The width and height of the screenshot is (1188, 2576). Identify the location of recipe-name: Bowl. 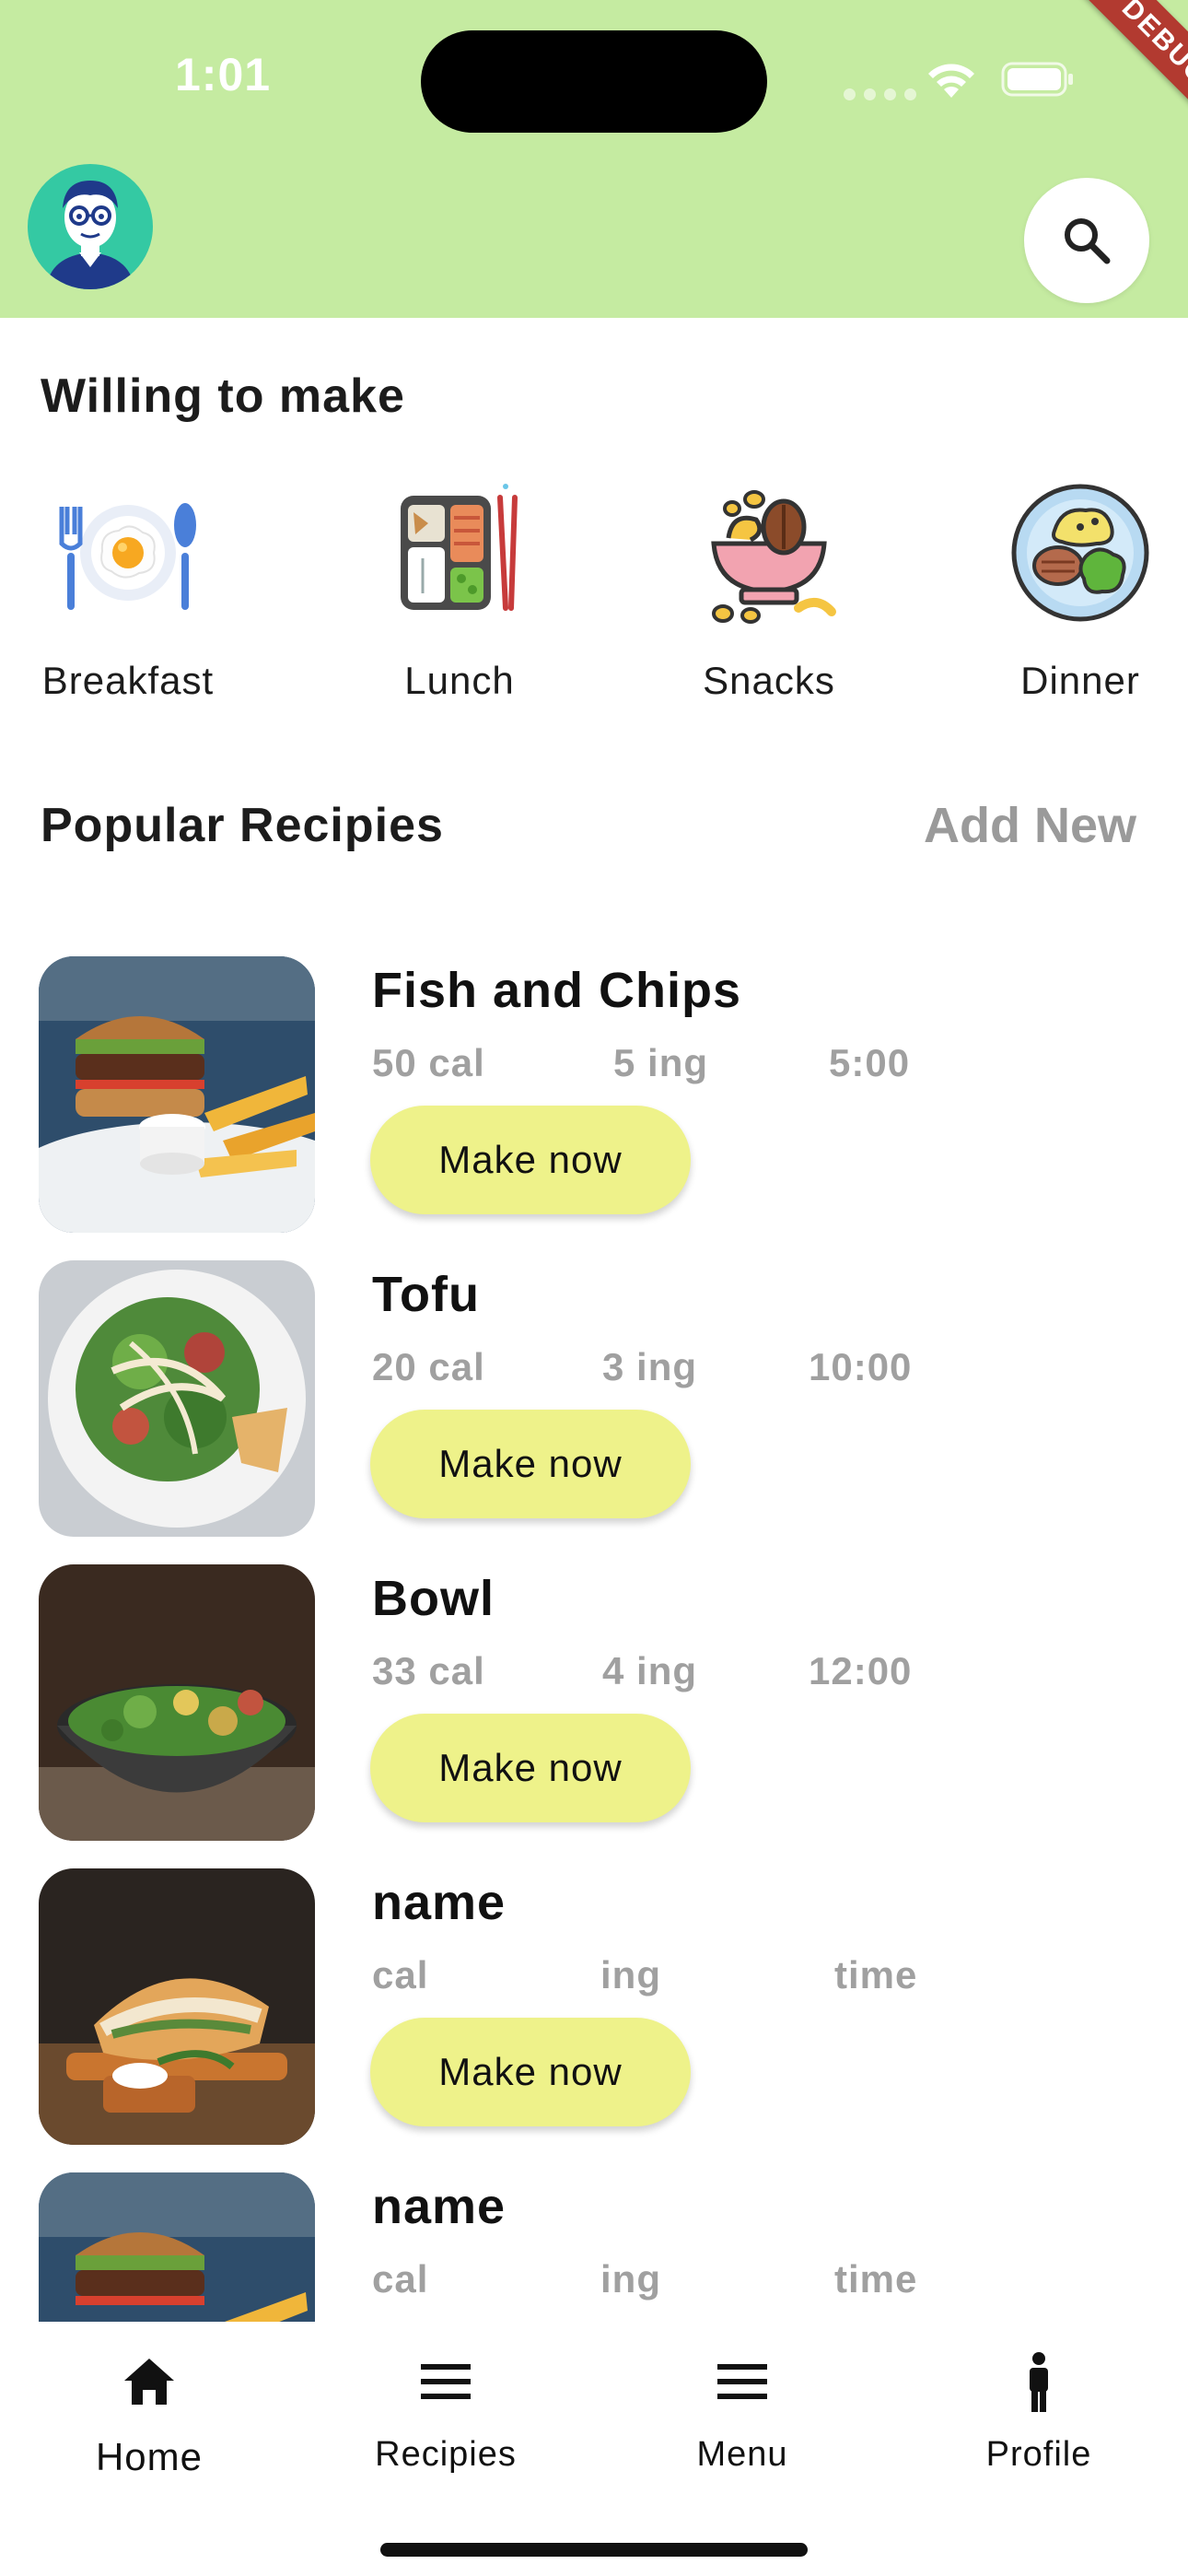
(433, 1598).